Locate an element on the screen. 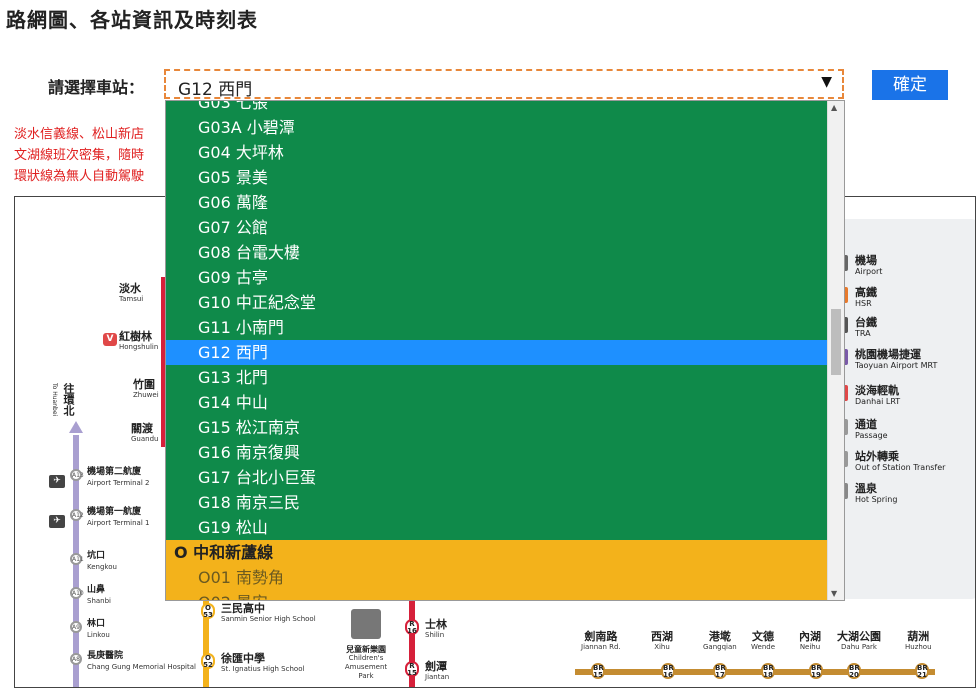 This screenshot has height=688, width=978. legend-item: 站外轉乘 Out of Station Transfer is located at coordinates (900, 462).